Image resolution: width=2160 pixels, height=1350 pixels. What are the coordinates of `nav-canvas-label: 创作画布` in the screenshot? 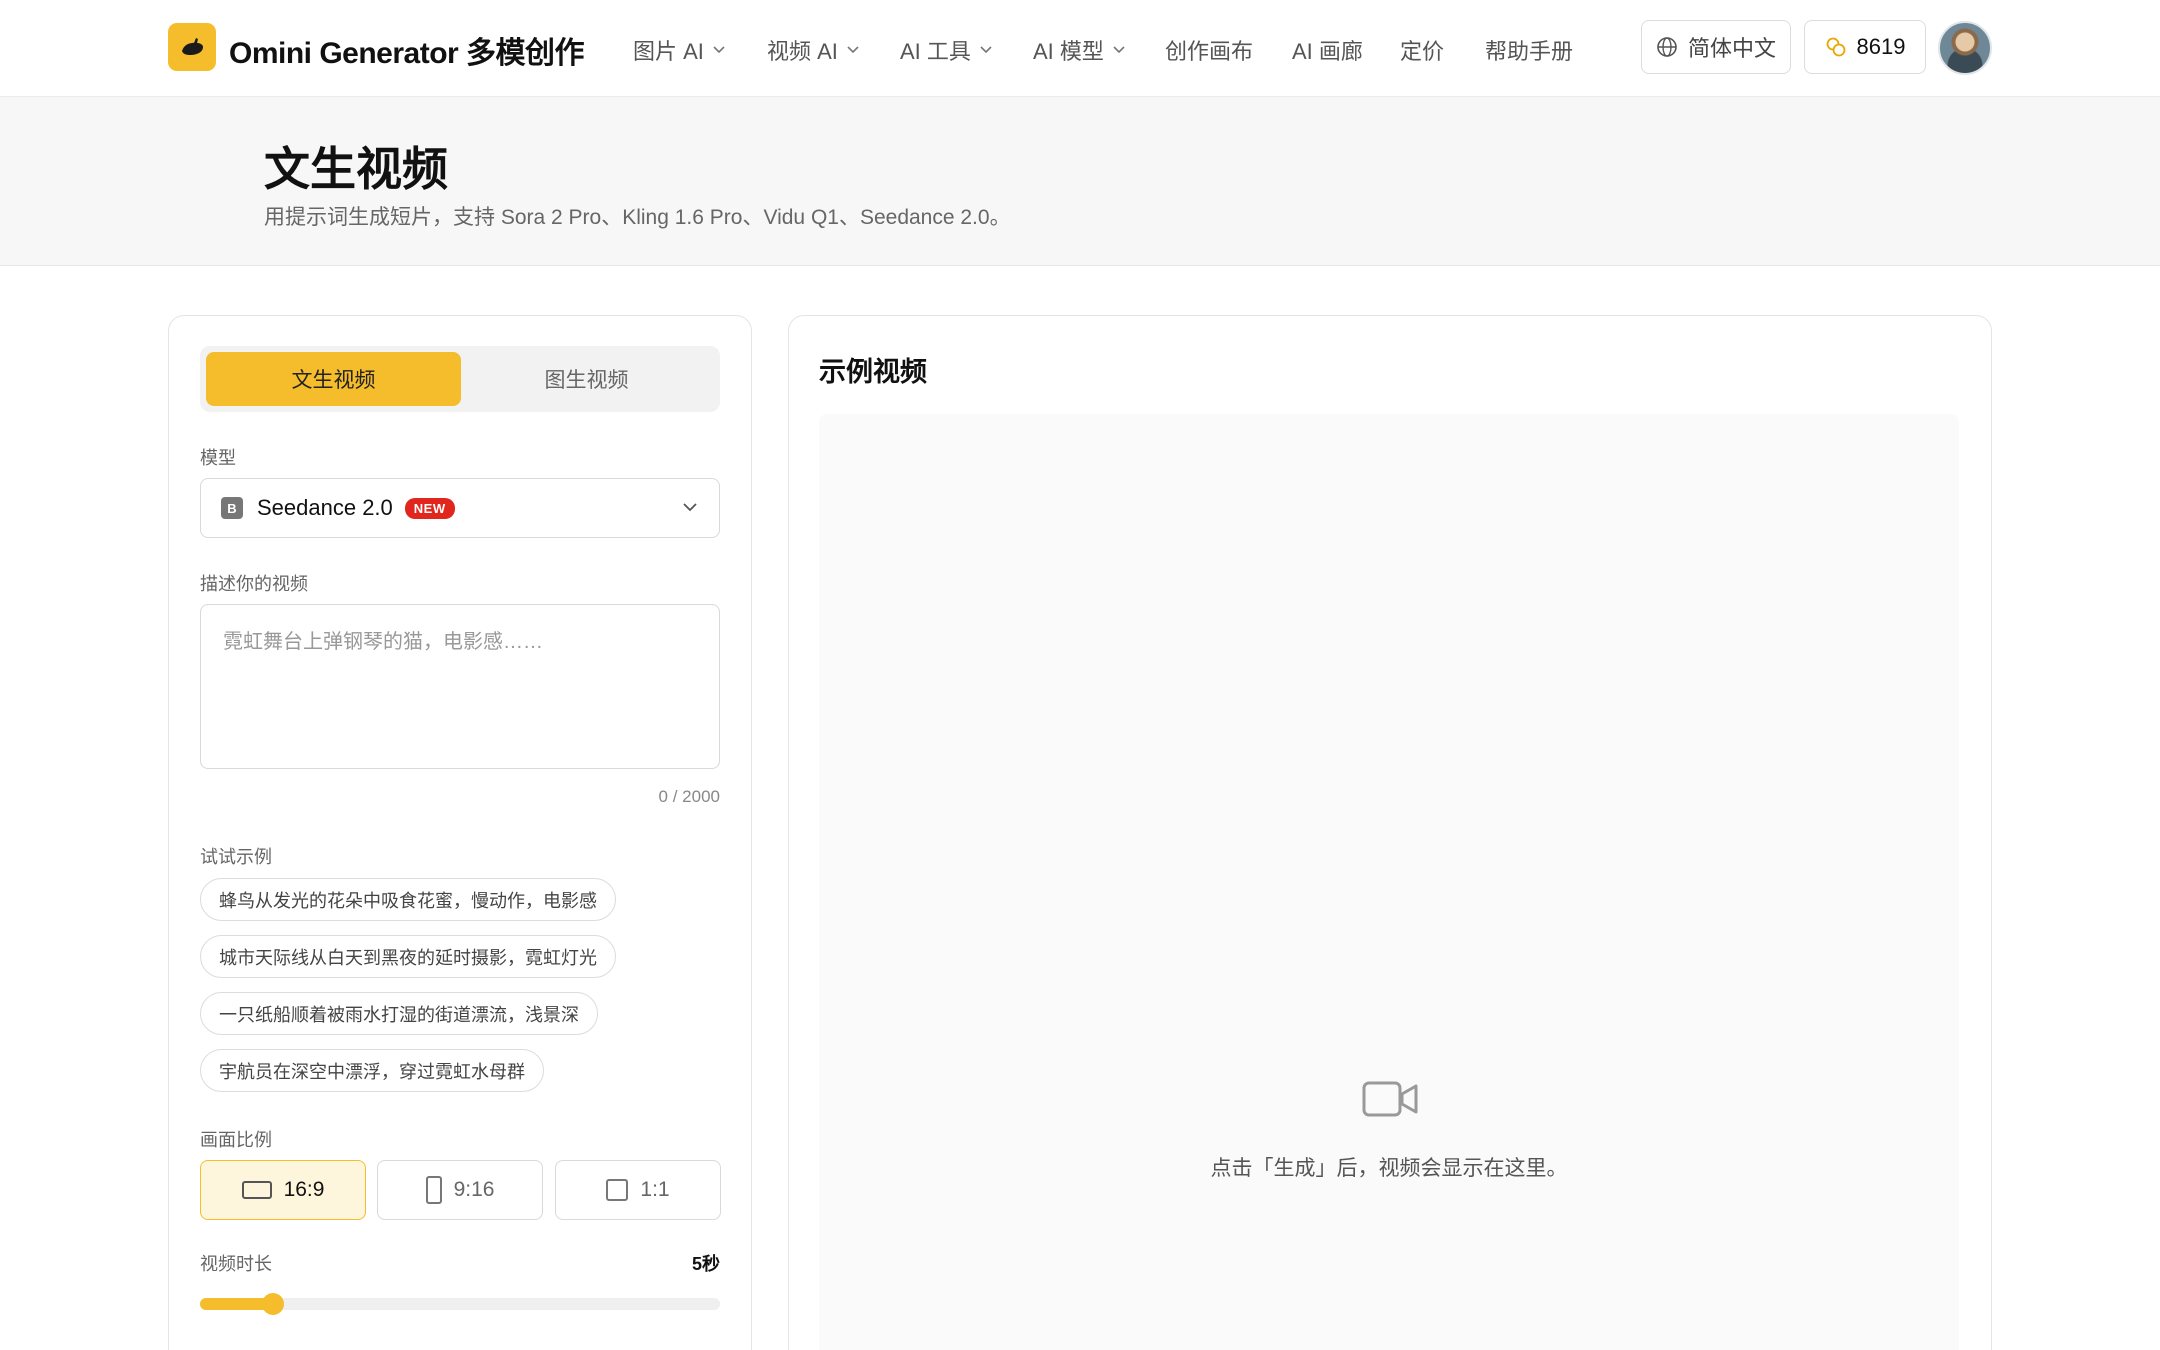 It's located at (1209, 51).